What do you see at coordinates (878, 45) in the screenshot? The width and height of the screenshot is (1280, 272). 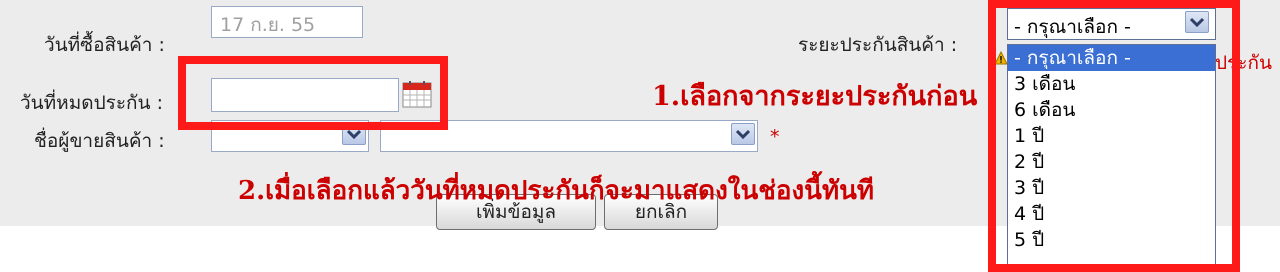 I see `warranty-period-label: ระยะประกันสินค้า :` at bounding box center [878, 45].